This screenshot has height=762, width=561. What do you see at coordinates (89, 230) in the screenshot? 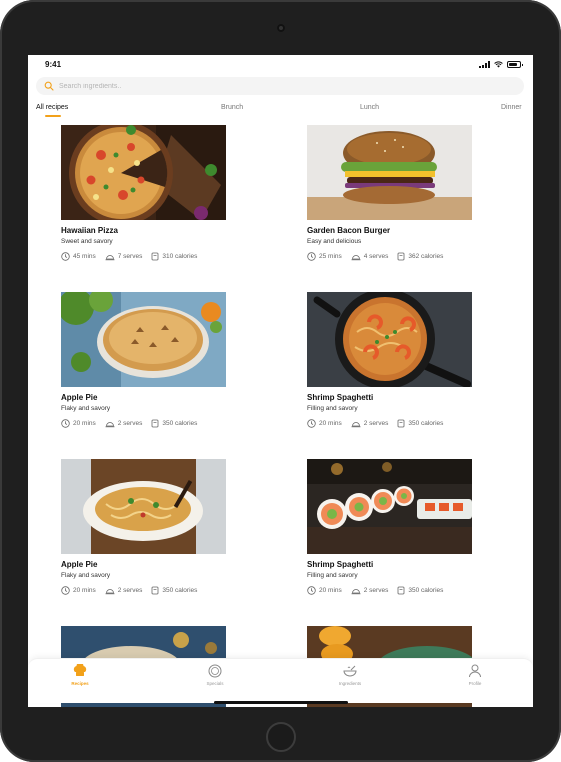
I see `recipe-title: Hawaiian Pizza` at bounding box center [89, 230].